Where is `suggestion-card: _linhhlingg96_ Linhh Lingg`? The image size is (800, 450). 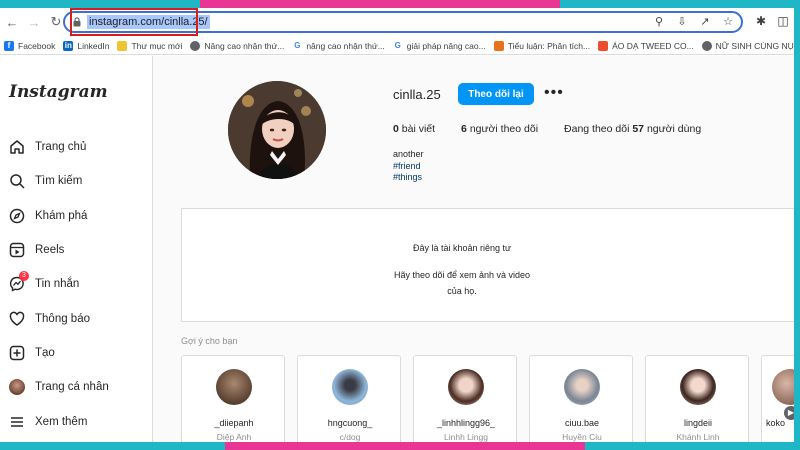 suggestion-card: _linhhlingg96_ Linhh Lingg is located at coordinates (465, 398).